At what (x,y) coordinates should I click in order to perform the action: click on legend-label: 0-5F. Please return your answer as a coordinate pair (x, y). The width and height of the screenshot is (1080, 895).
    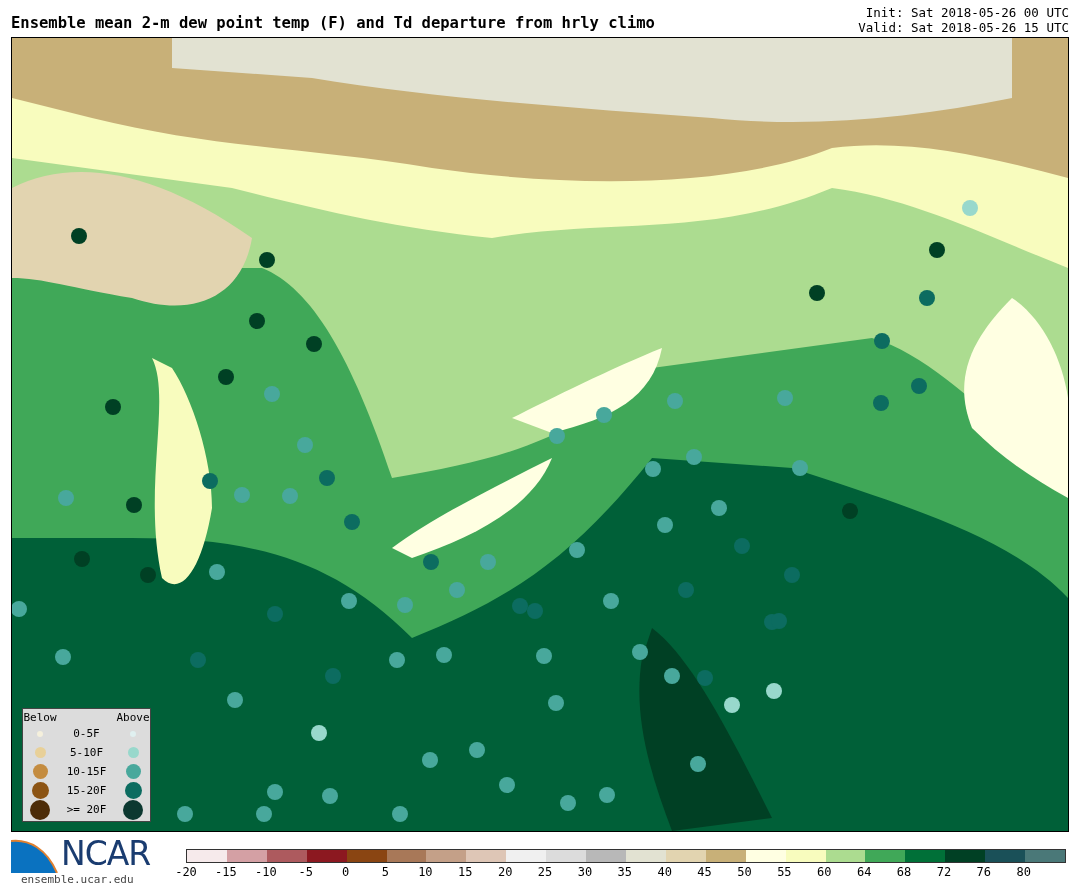
    Looking at the image, I should click on (86, 733).